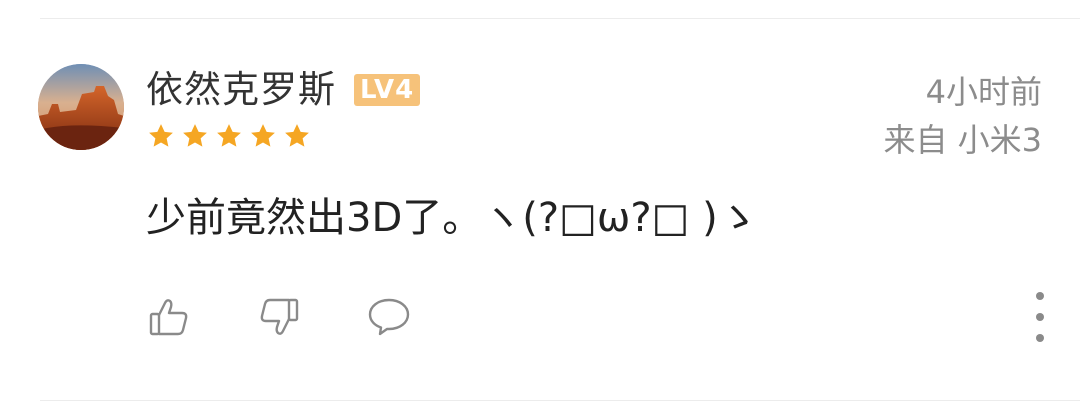 The height and width of the screenshot is (412, 1080). What do you see at coordinates (1040, 296) in the screenshot?
I see `vertical-ellipsis-icon` at bounding box center [1040, 296].